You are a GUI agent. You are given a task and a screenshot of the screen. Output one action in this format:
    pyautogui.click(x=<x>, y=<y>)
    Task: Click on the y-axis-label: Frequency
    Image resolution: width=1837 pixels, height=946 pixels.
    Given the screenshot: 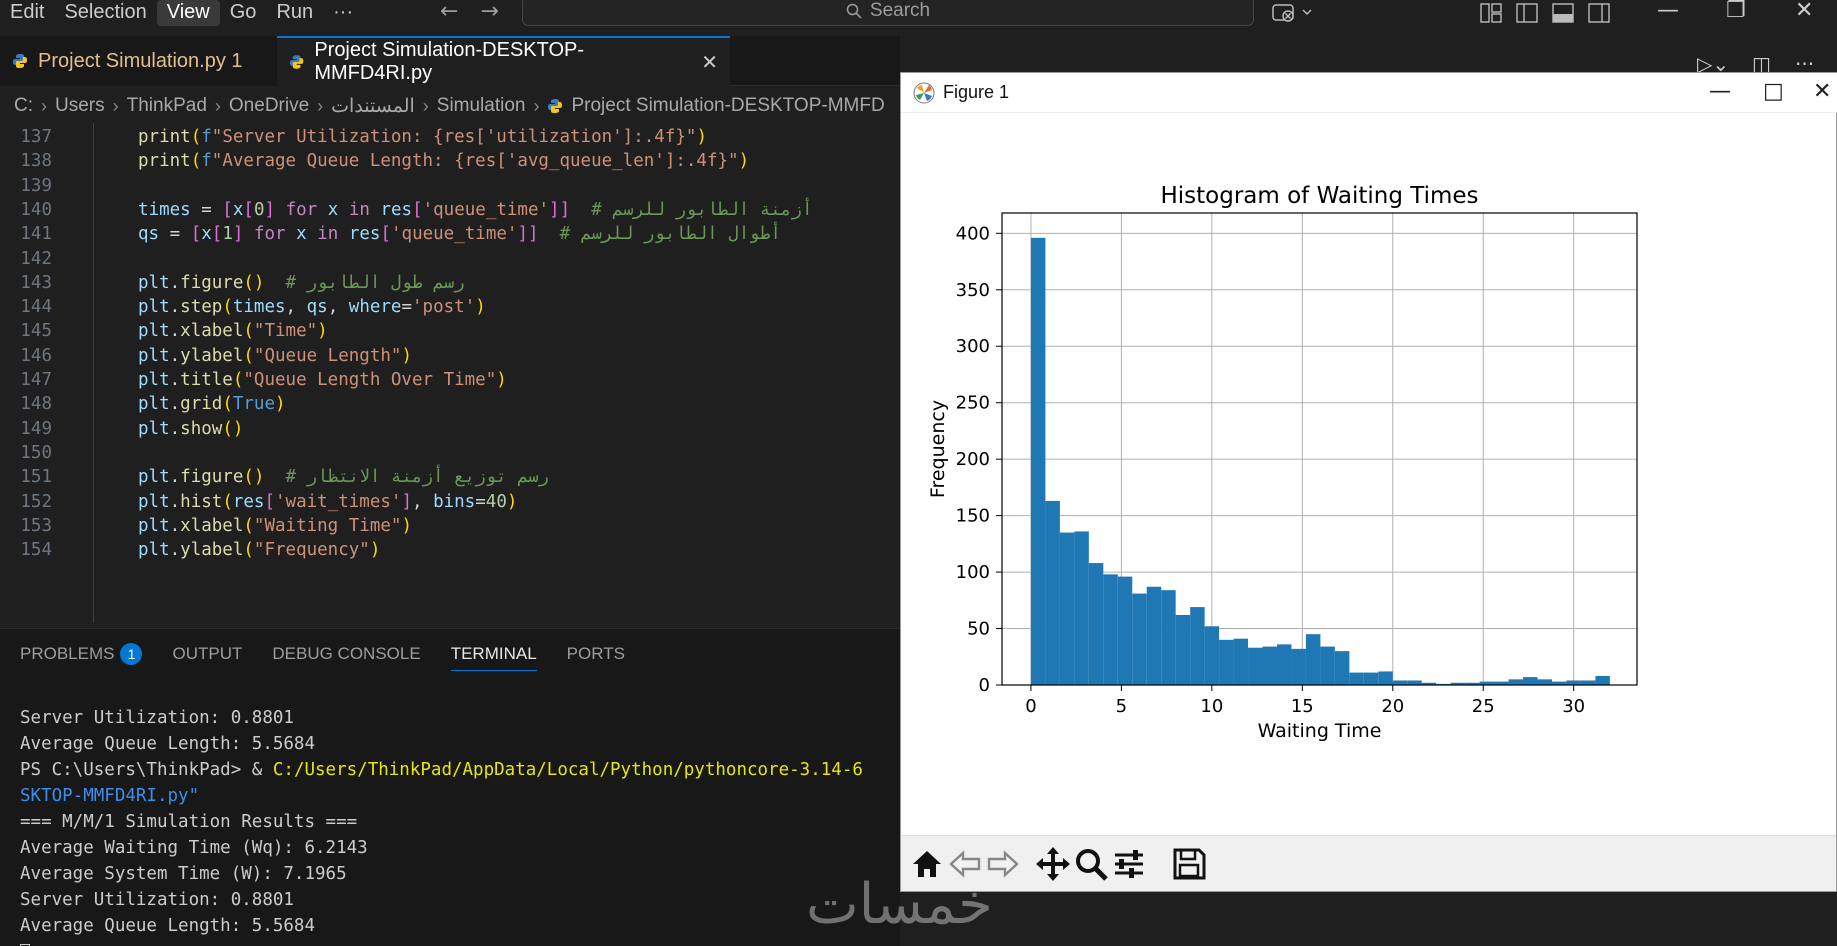 What is the action you would take?
    pyautogui.click(x=938, y=449)
    